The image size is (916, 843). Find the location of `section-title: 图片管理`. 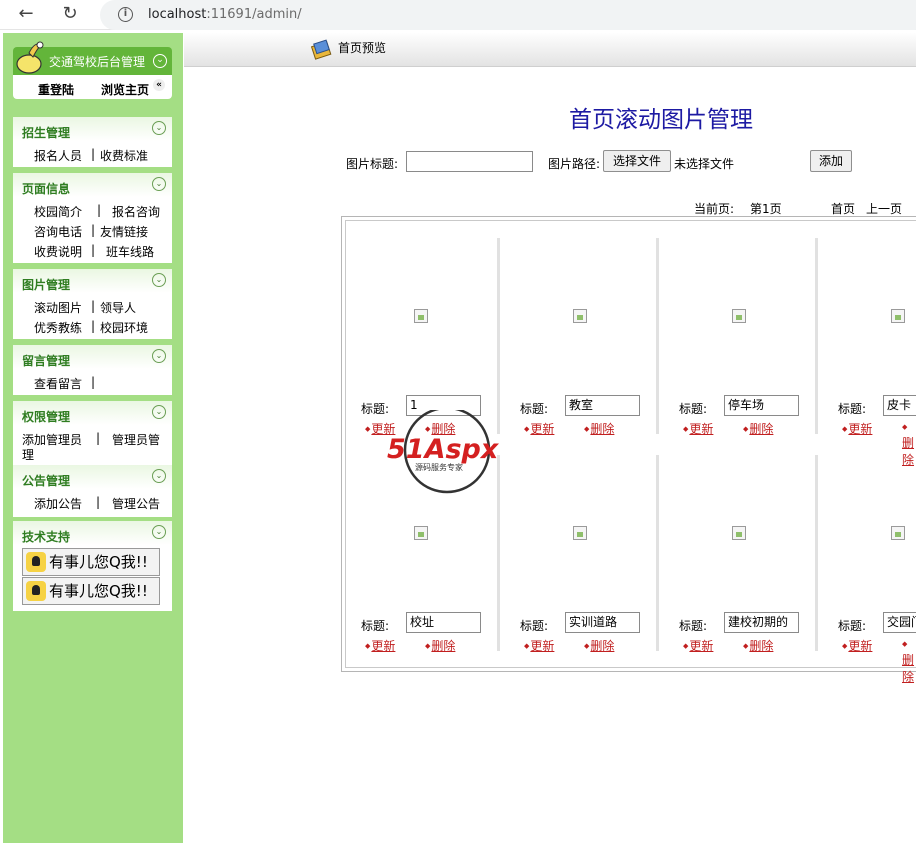

section-title: 图片管理 is located at coordinates (46, 285).